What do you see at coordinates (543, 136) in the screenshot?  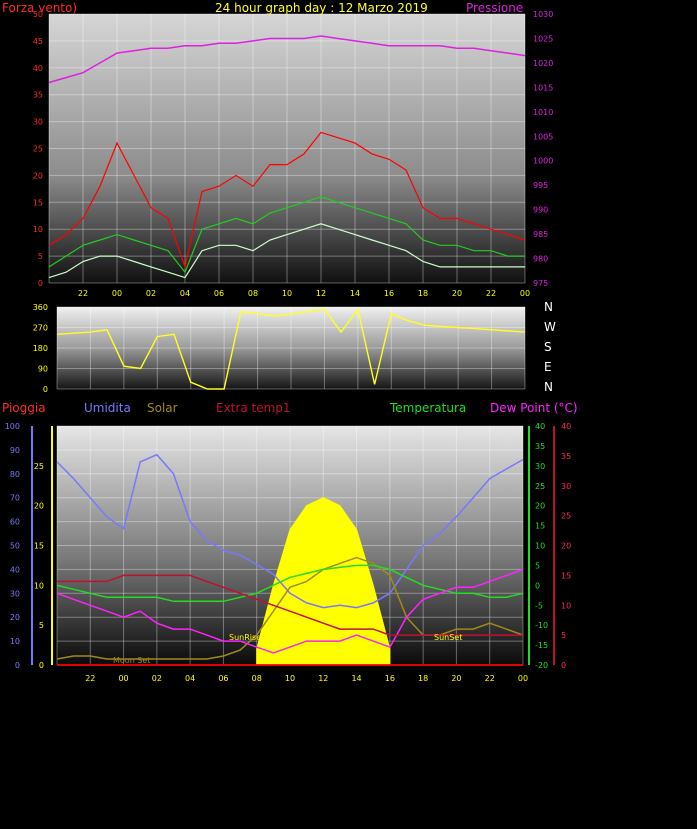 I see `pressure-tick: 1005` at bounding box center [543, 136].